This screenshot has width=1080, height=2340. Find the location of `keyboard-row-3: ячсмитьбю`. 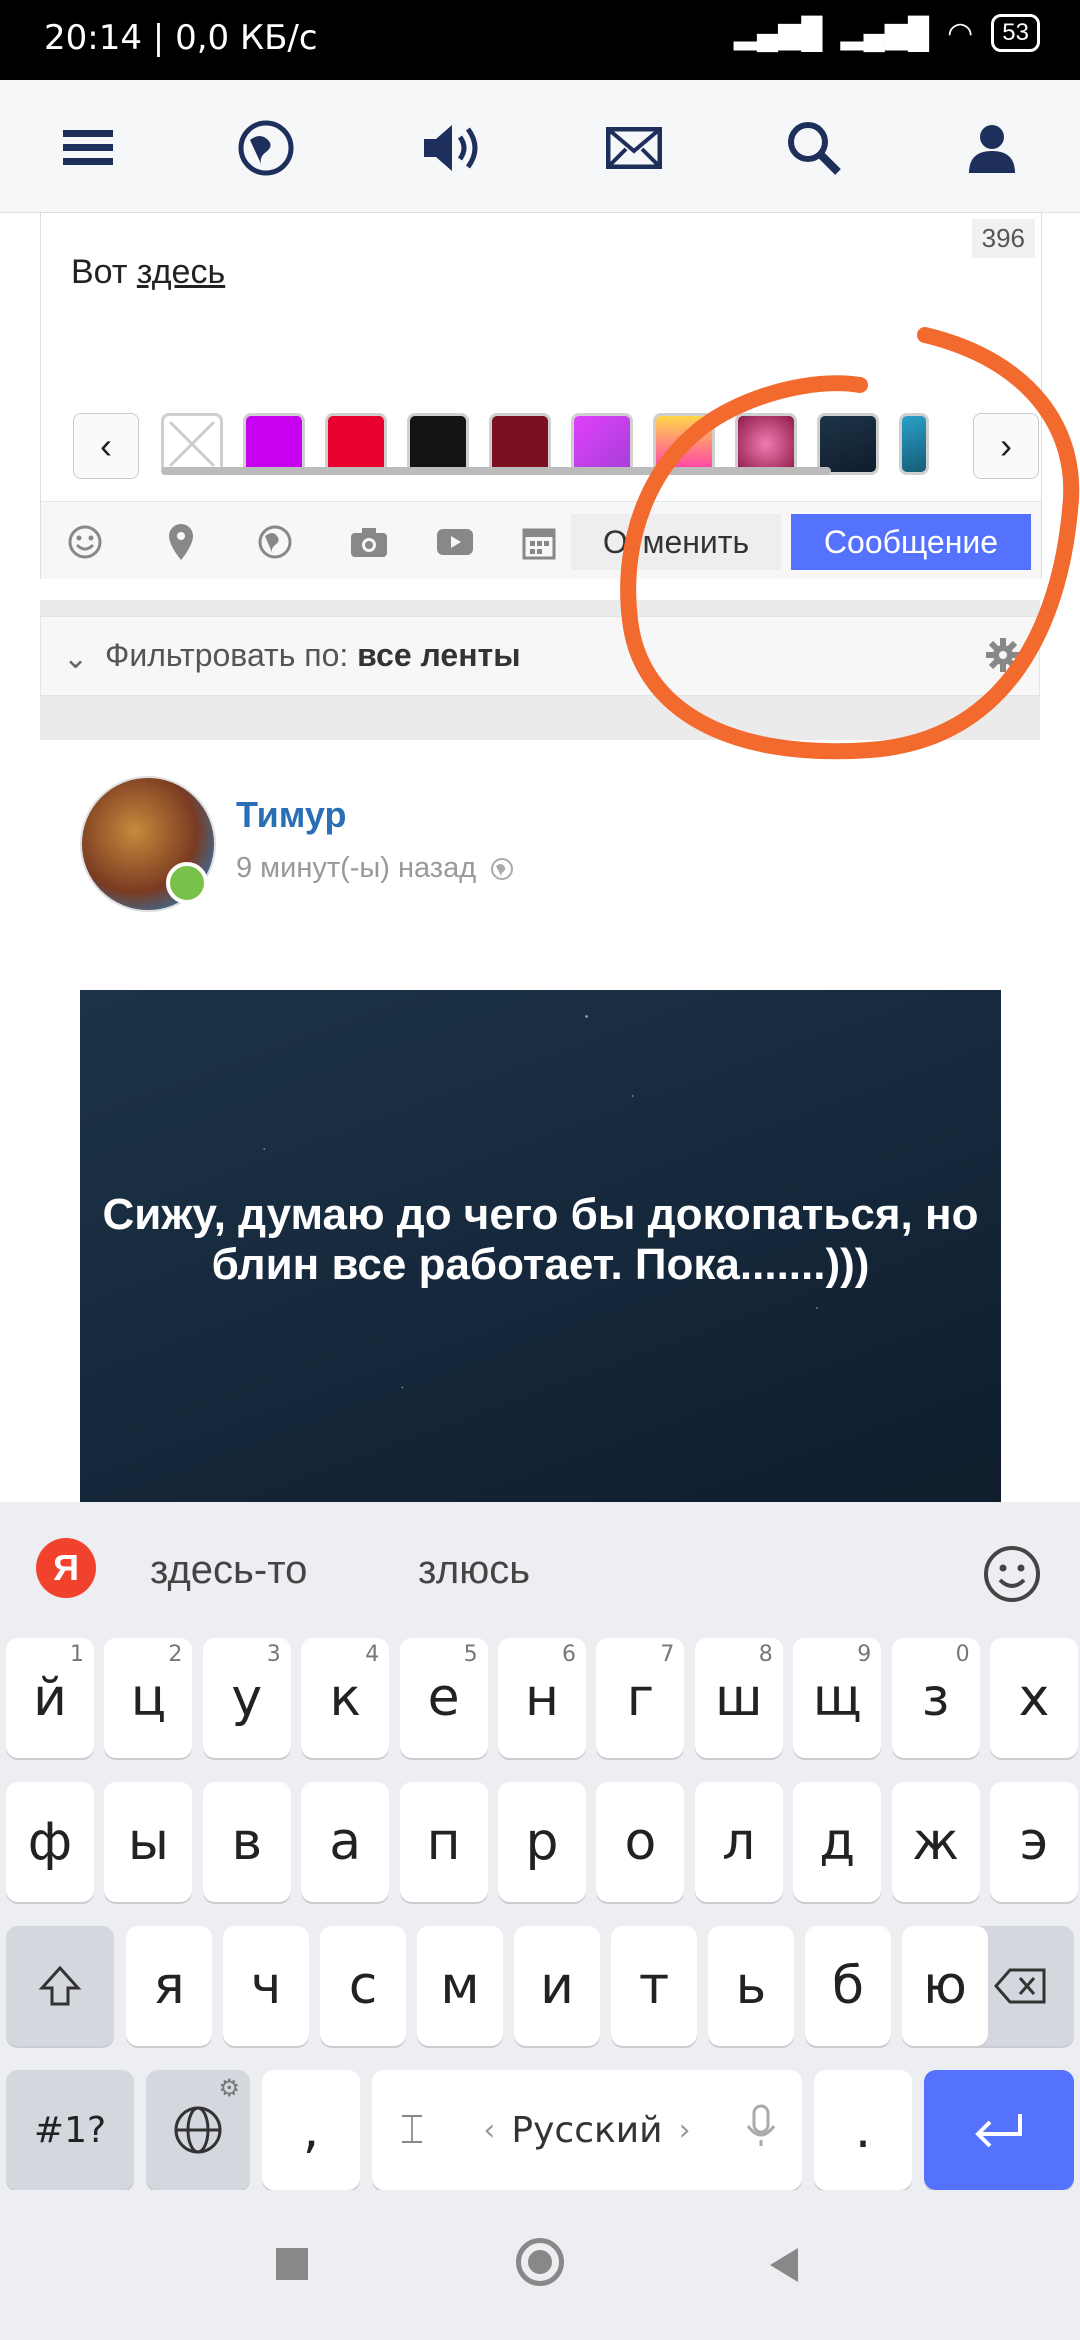

keyboard-row-3: ячсмитьбю is located at coordinates (540, 1986).